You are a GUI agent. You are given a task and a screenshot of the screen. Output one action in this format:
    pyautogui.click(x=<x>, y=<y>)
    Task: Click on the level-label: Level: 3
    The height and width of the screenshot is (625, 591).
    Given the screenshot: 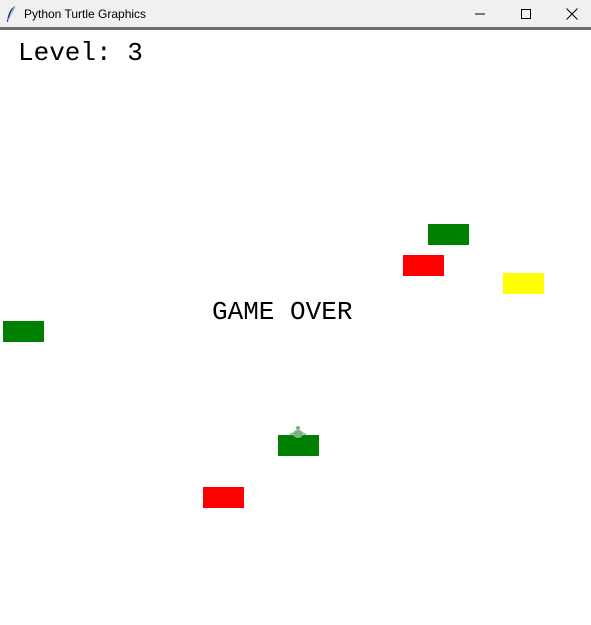 What is the action you would take?
    pyautogui.click(x=80, y=53)
    